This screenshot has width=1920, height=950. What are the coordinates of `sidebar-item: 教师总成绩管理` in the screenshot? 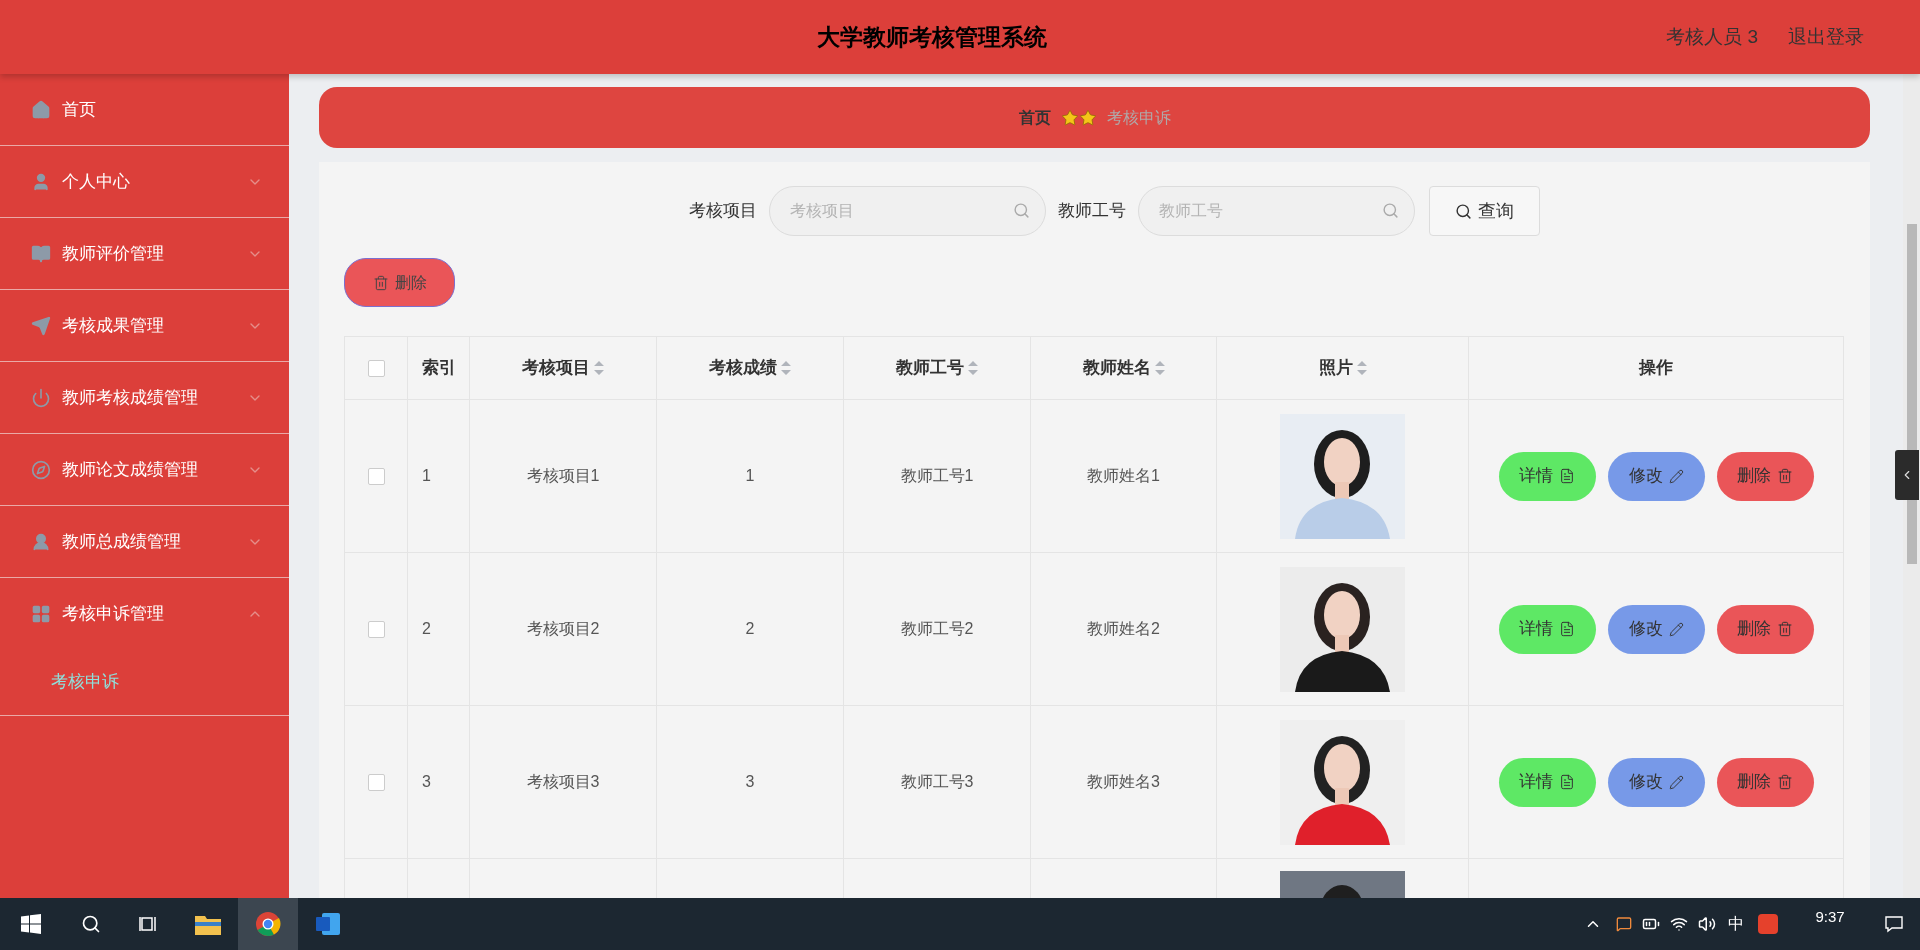 It's located at (144, 541).